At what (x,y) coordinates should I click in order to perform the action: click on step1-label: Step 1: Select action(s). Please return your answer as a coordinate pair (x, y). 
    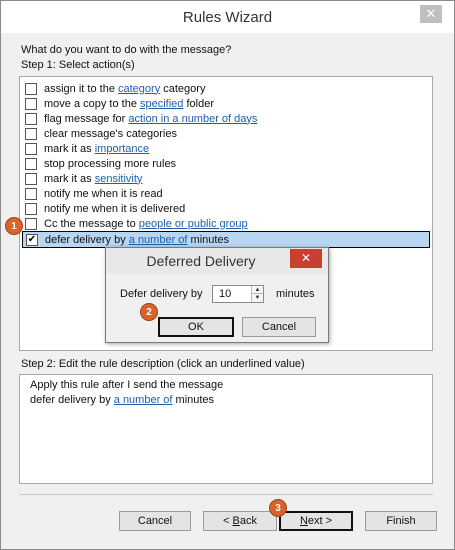
    Looking at the image, I should click on (78, 65).